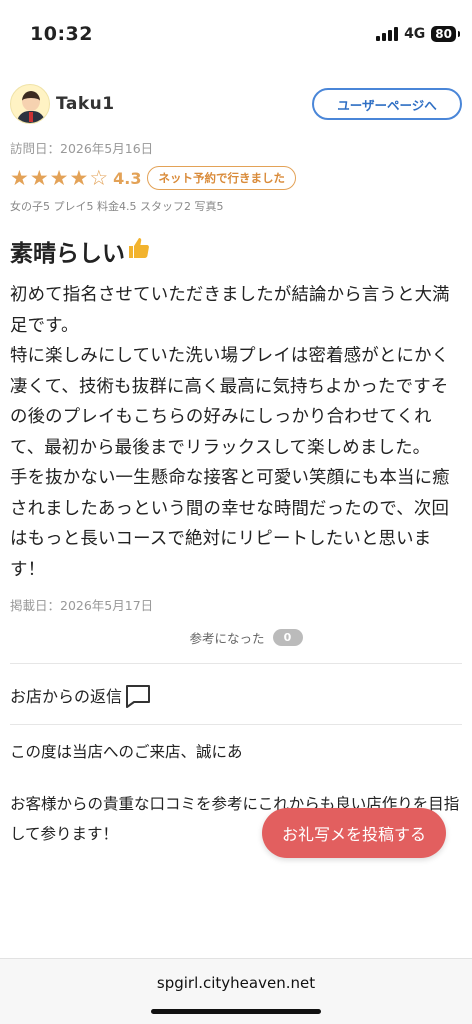  I want to click on star-empty-icon: ☆, so click(99, 177).